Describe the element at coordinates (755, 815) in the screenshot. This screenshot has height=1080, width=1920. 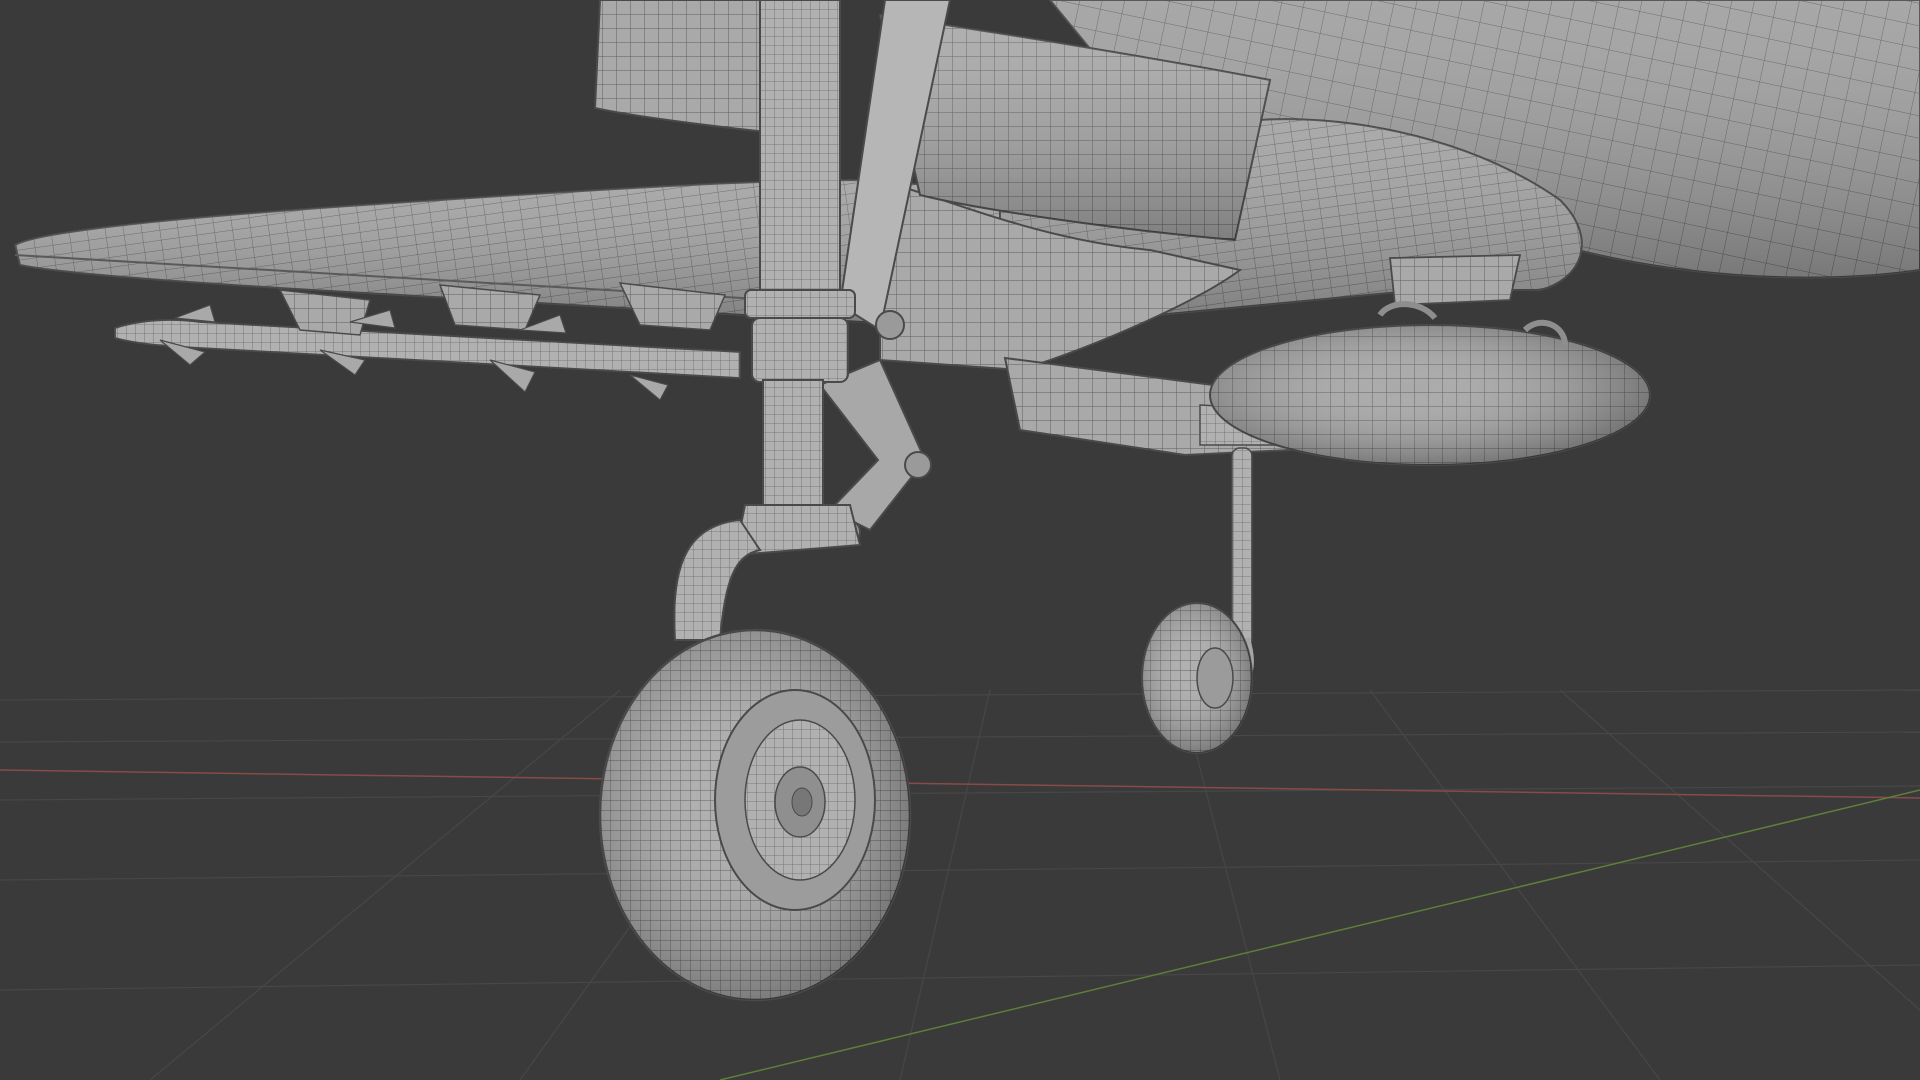
I see `main-wheel` at that location.